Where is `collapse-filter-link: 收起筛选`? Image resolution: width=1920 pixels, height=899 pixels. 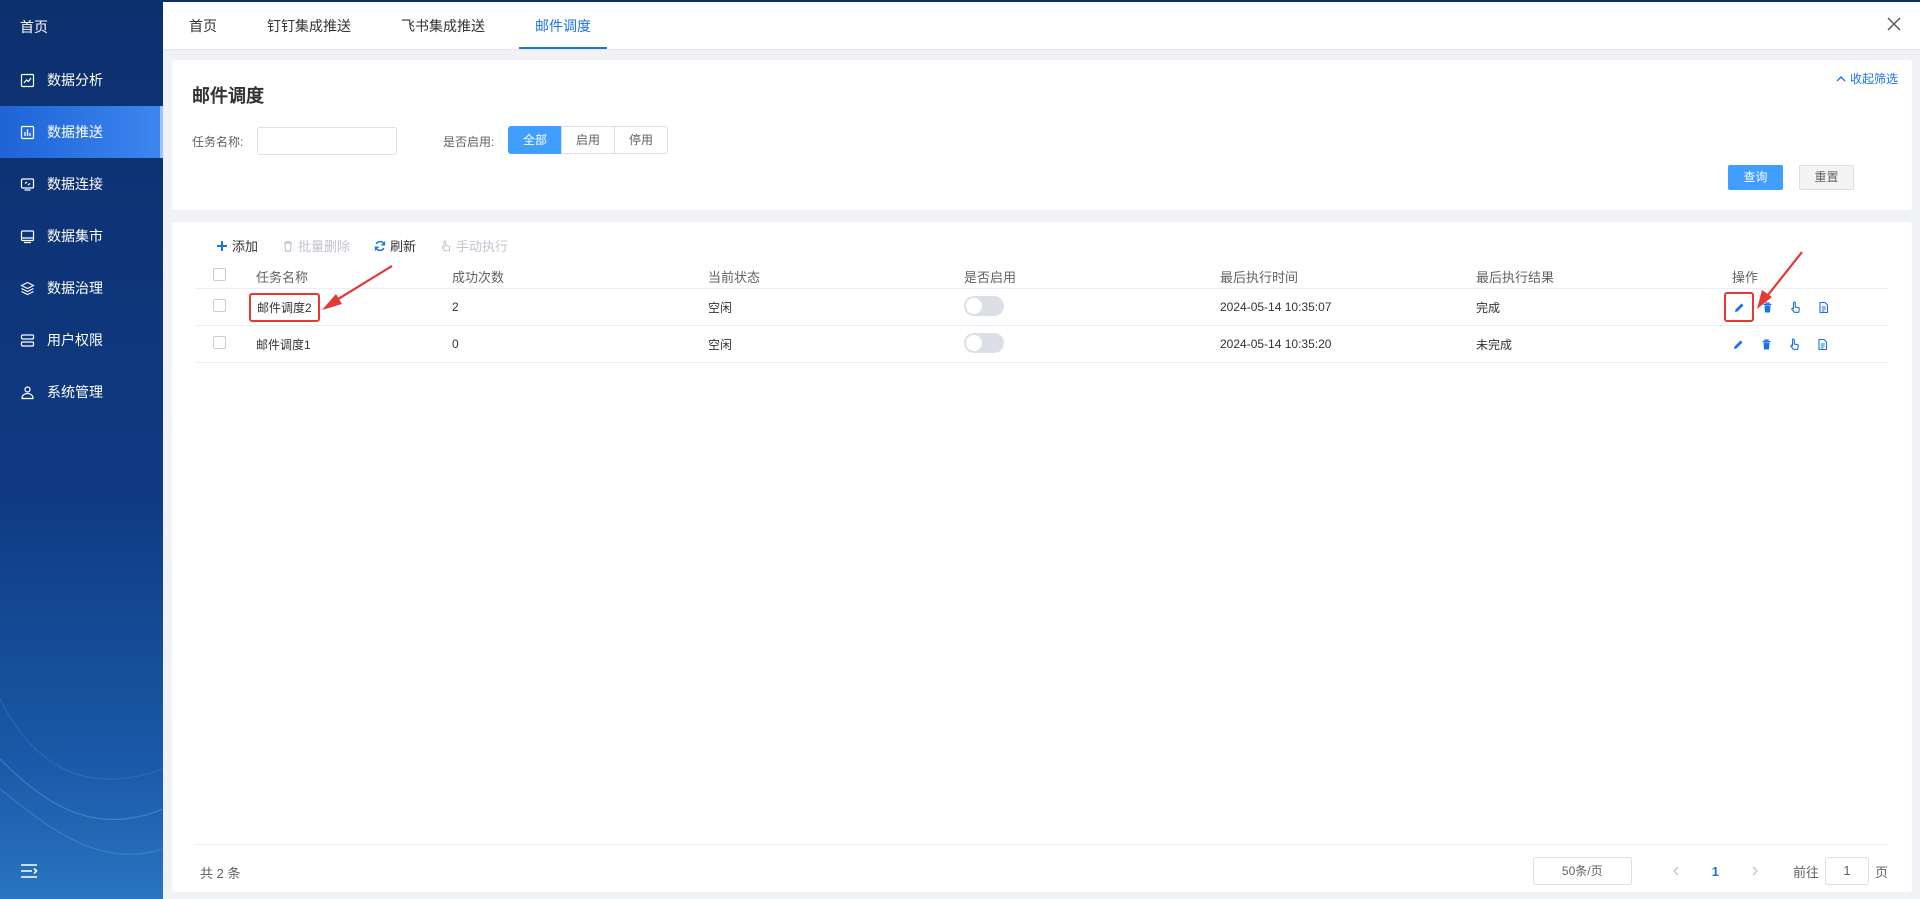 collapse-filter-link: 收起筛选 is located at coordinates (1867, 78).